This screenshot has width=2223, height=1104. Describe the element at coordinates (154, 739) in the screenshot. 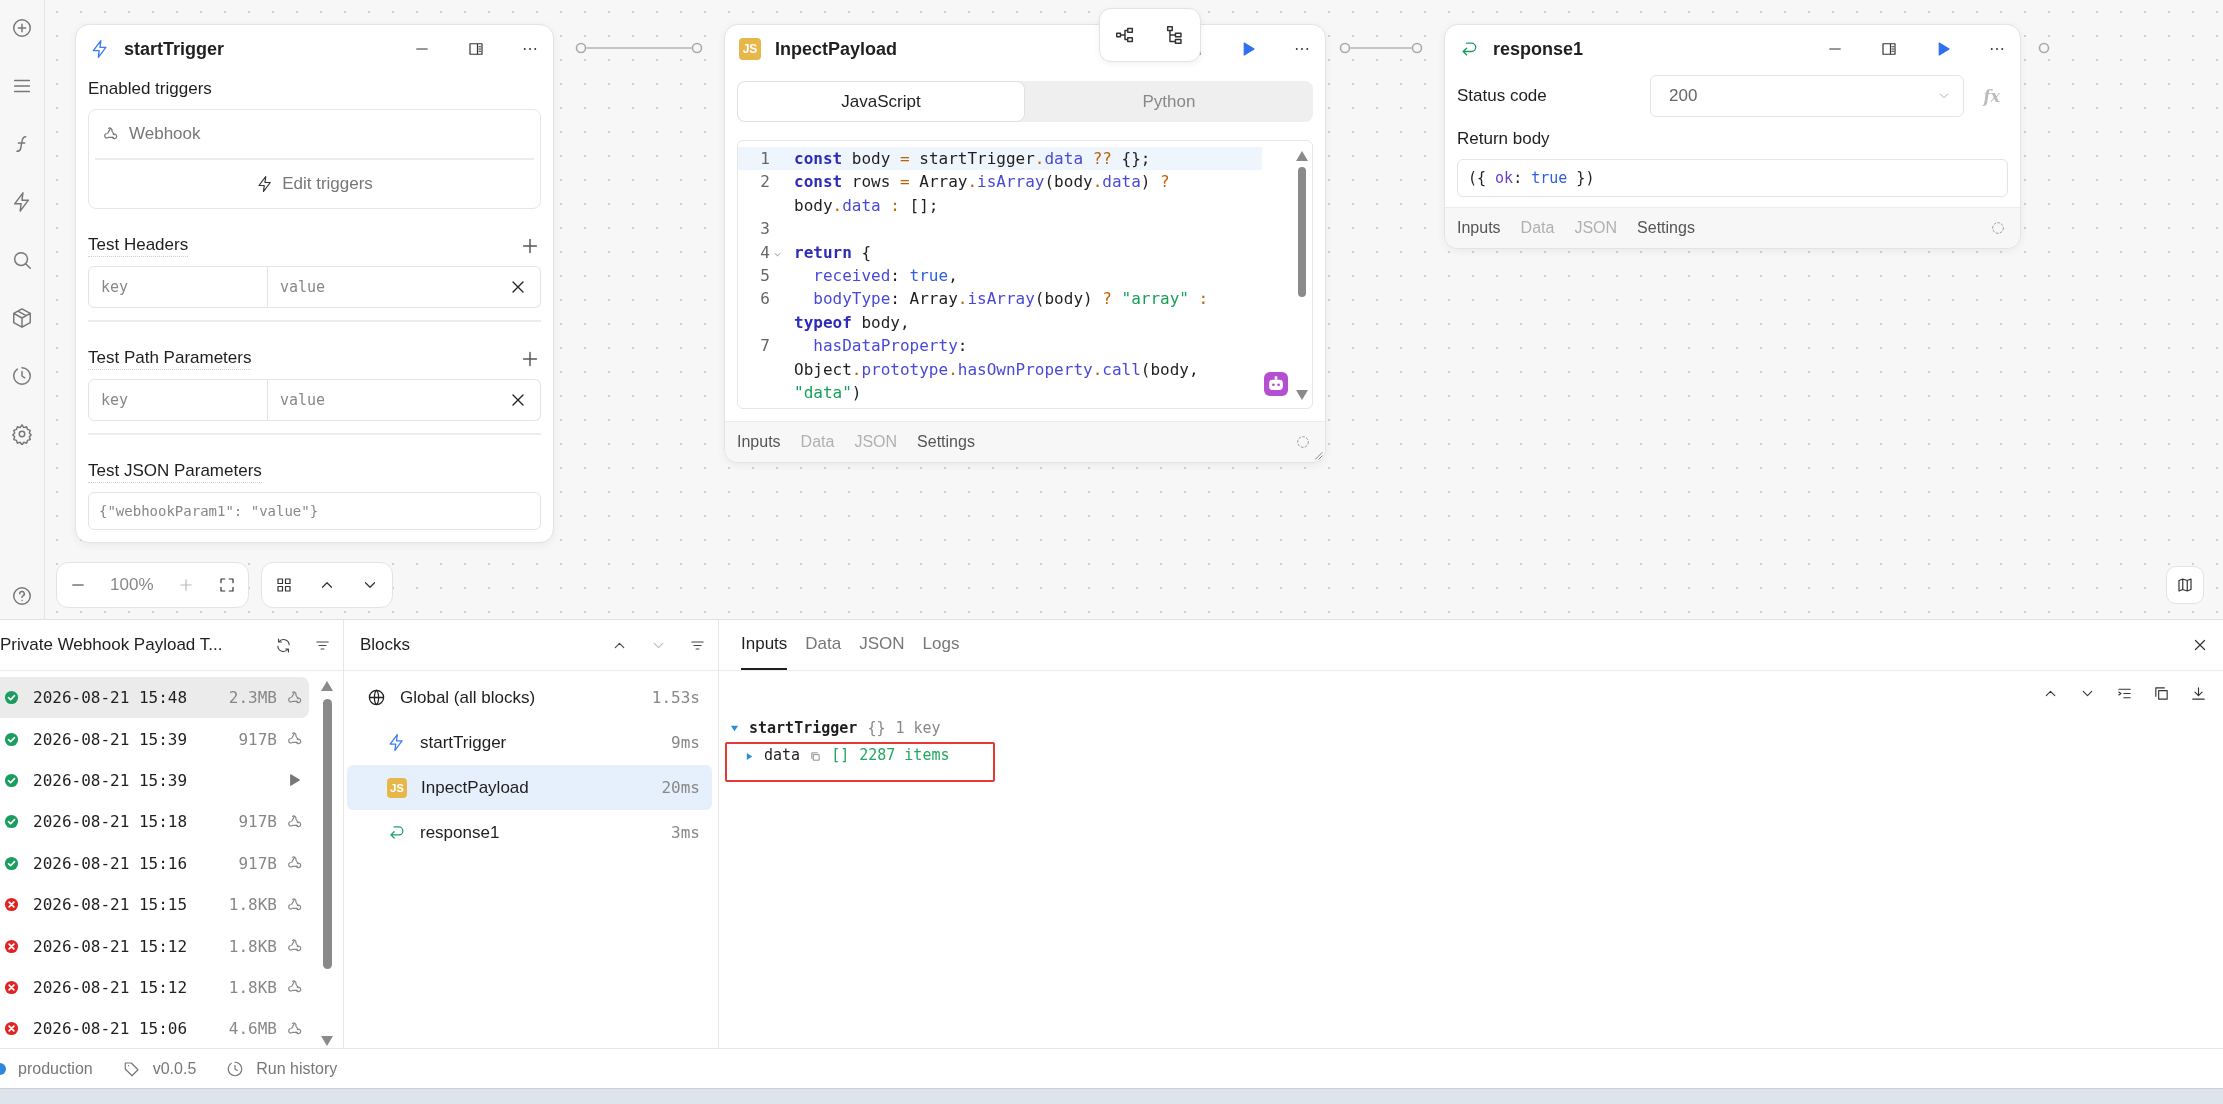

I see `run-item: 2026-08-21 15:39 917B` at that location.